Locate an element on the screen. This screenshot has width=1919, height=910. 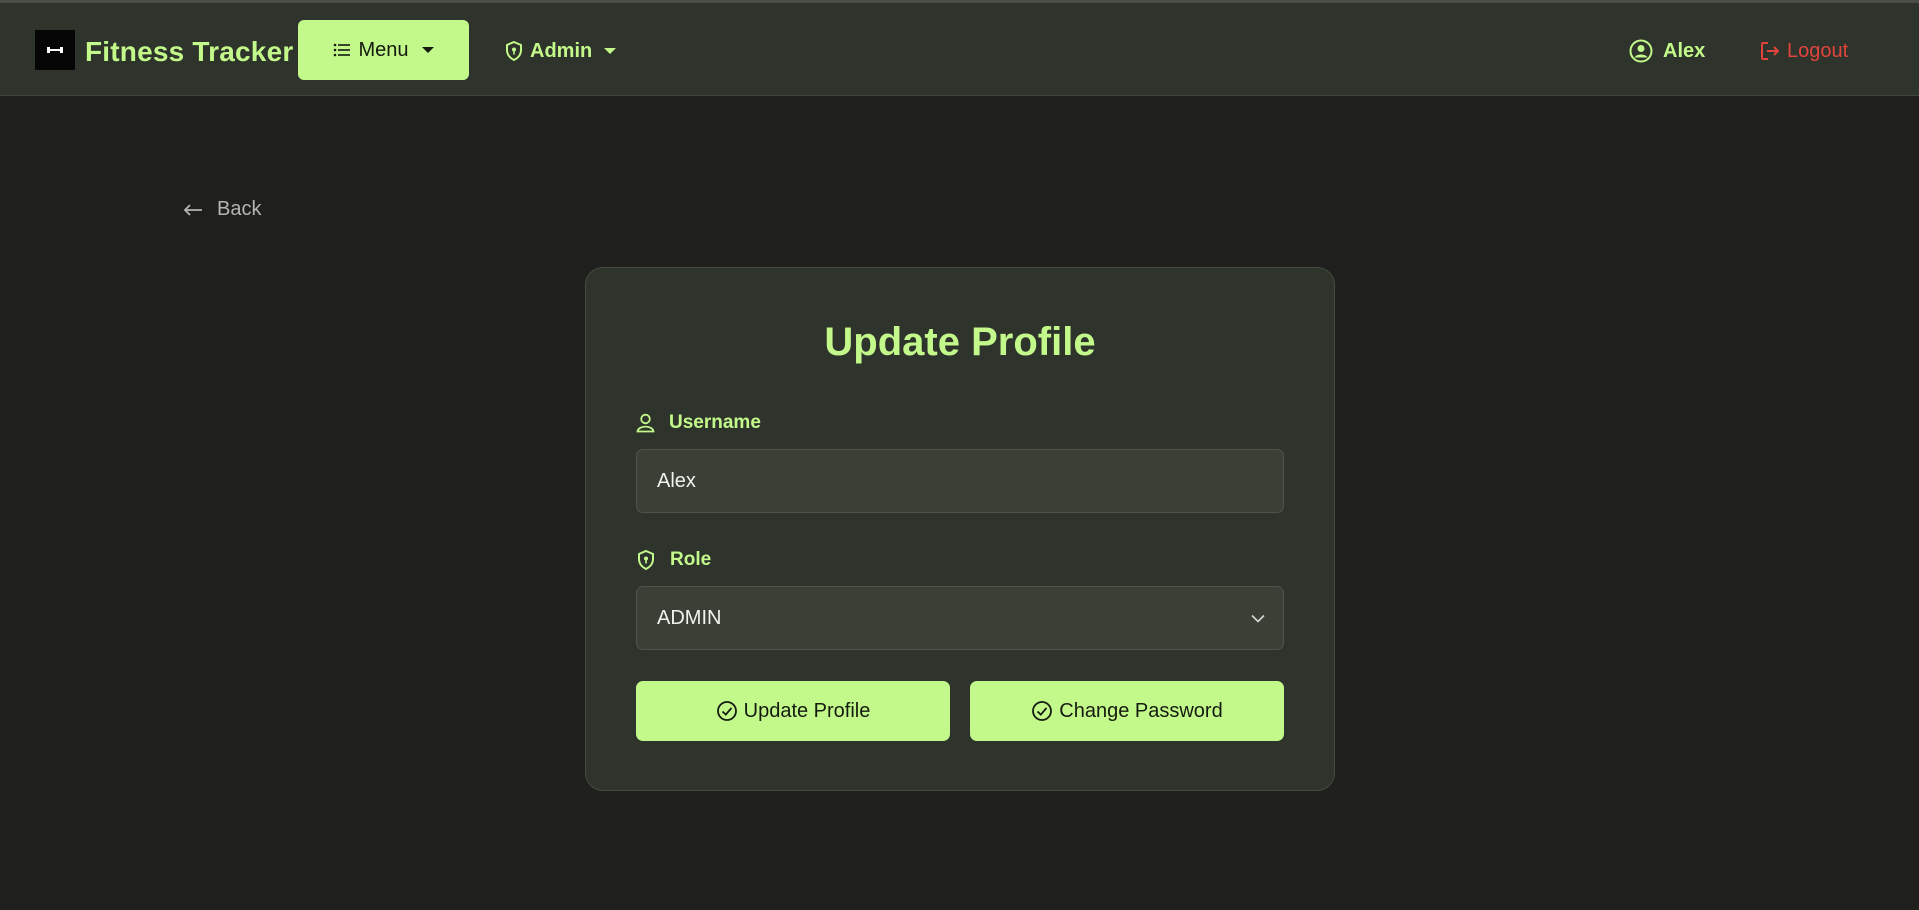
user-circle-icon is located at coordinates (1641, 51).